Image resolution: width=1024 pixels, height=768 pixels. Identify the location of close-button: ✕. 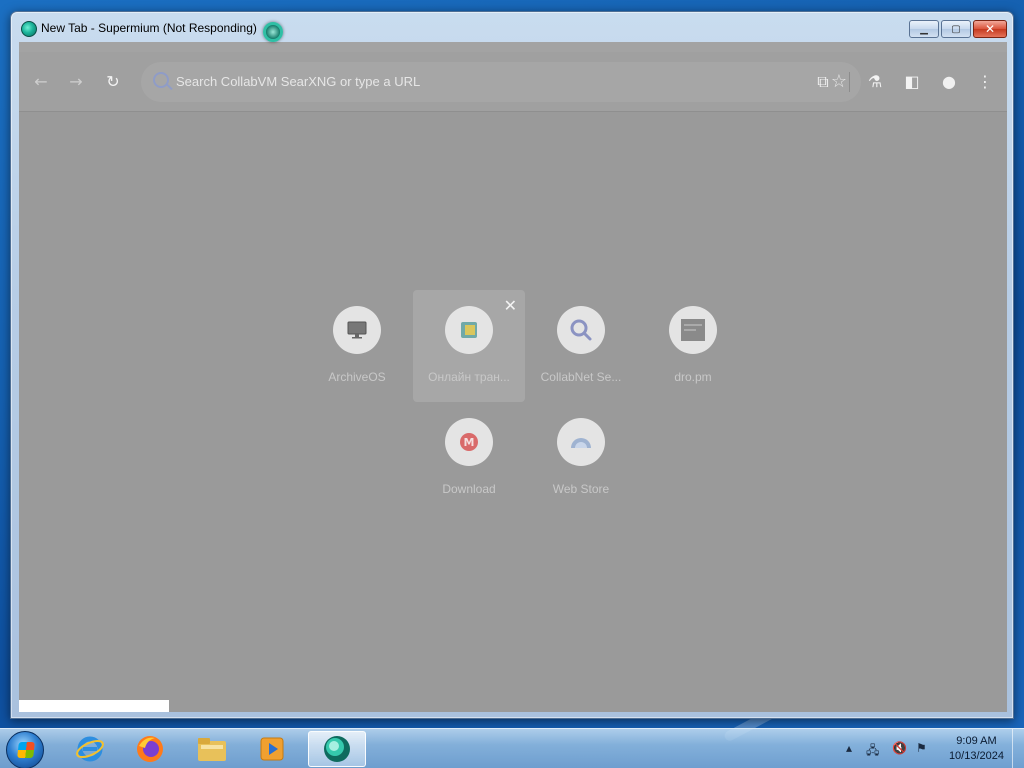
(990, 29).